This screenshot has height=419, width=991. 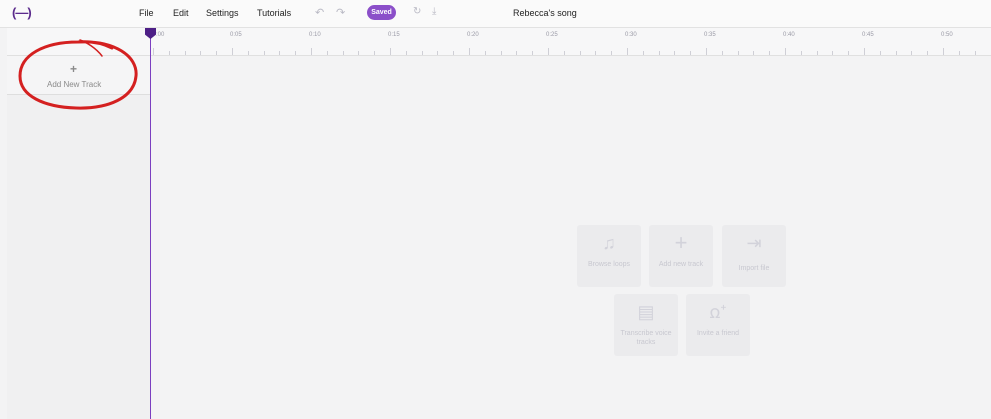 I want to click on browse-loops-card: ♫ Browse loops, so click(x=609, y=256).